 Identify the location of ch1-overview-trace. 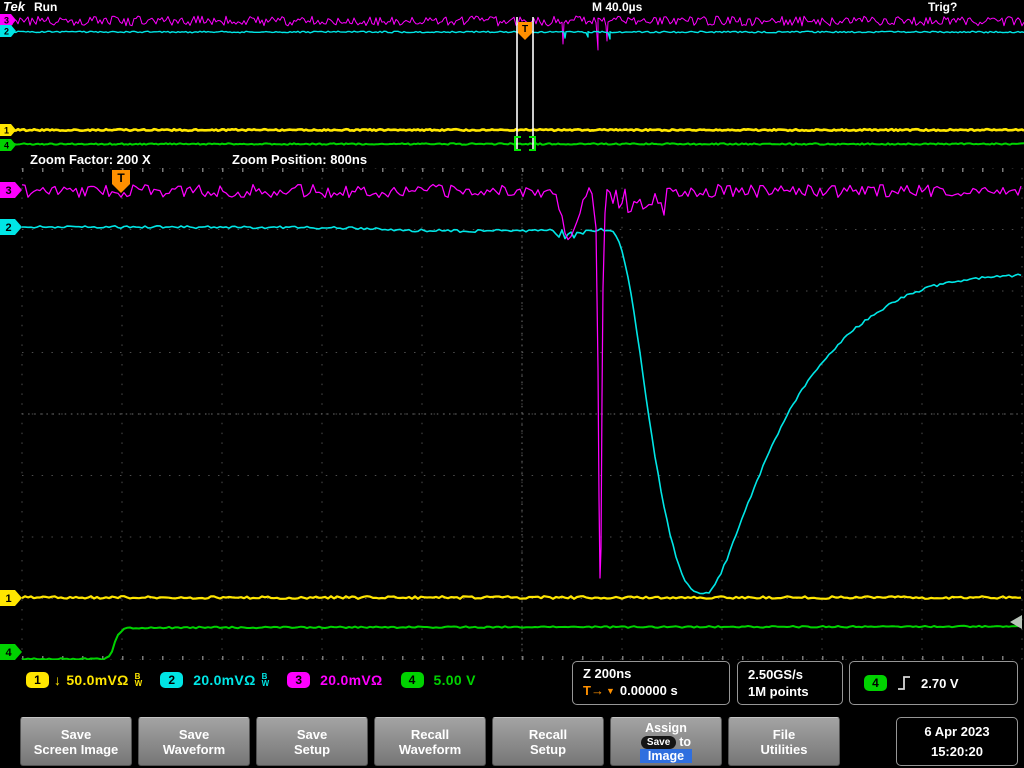
(512, 130).